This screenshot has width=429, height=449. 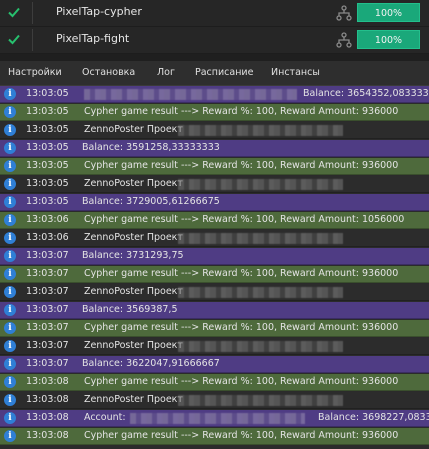 What do you see at coordinates (93, 38) in the screenshot?
I see `task-name: PixelTap-fight` at bounding box center [93, 38].